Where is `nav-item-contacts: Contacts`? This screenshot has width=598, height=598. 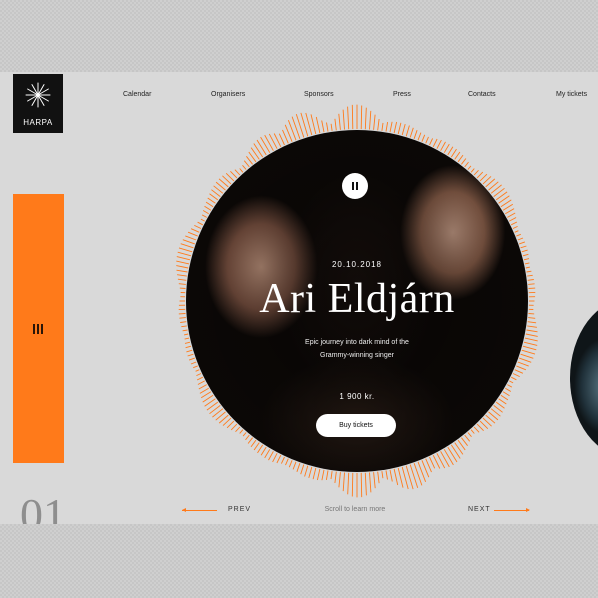 nav-item-contacts: Contacts is located at coordinates (482, 94).